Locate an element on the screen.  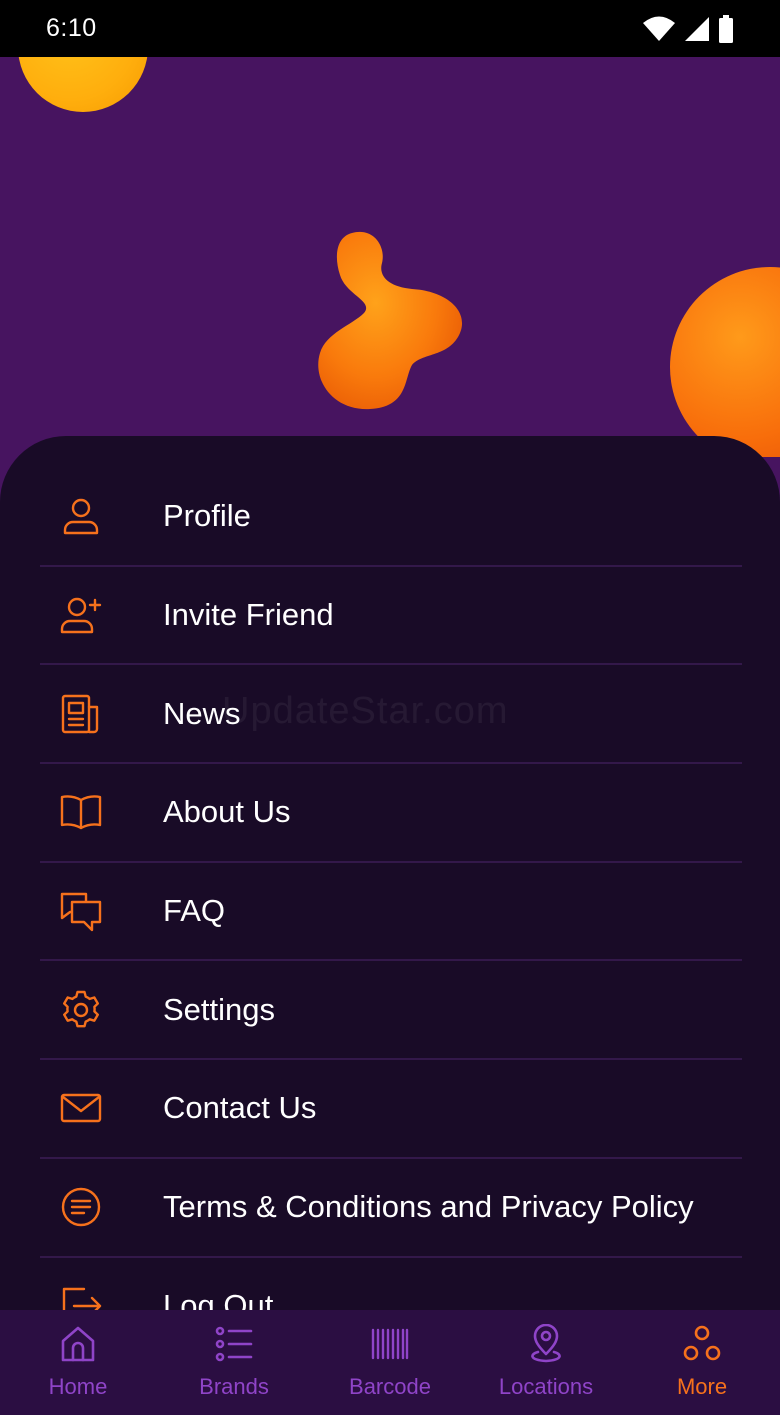
menu-item-label: Contact Us is located at coordinates (240, 1108).